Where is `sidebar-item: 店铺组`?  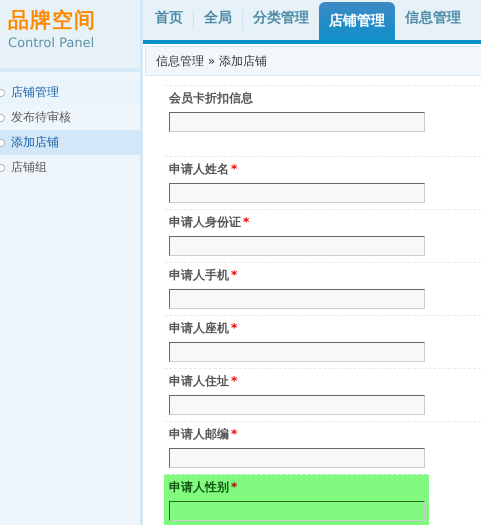 sidebar-item: 店铺组 is located at coordinates (70, 167).